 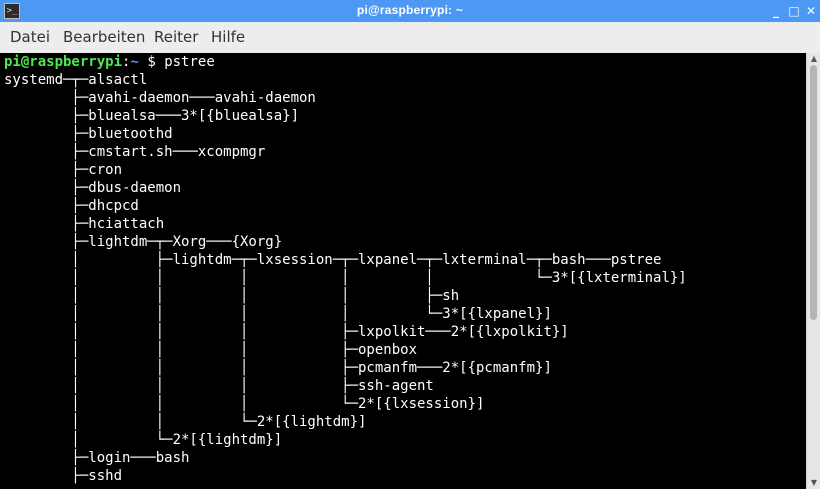 I want to click on scroll-down-icon: ▼, so click(x=814, y=483).